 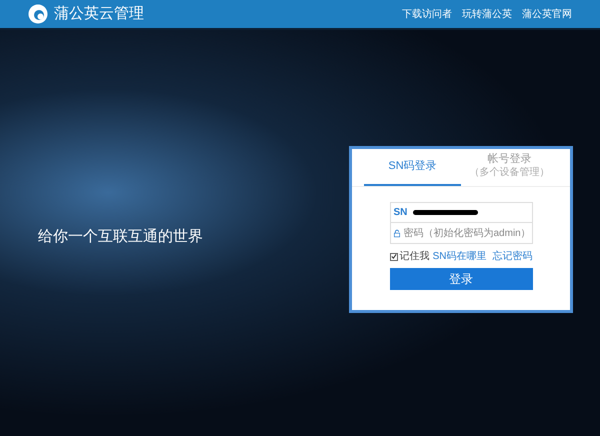 I want to click on login-tab: 帐号登录 （多个设备管理）, so click(x=509, y=167).